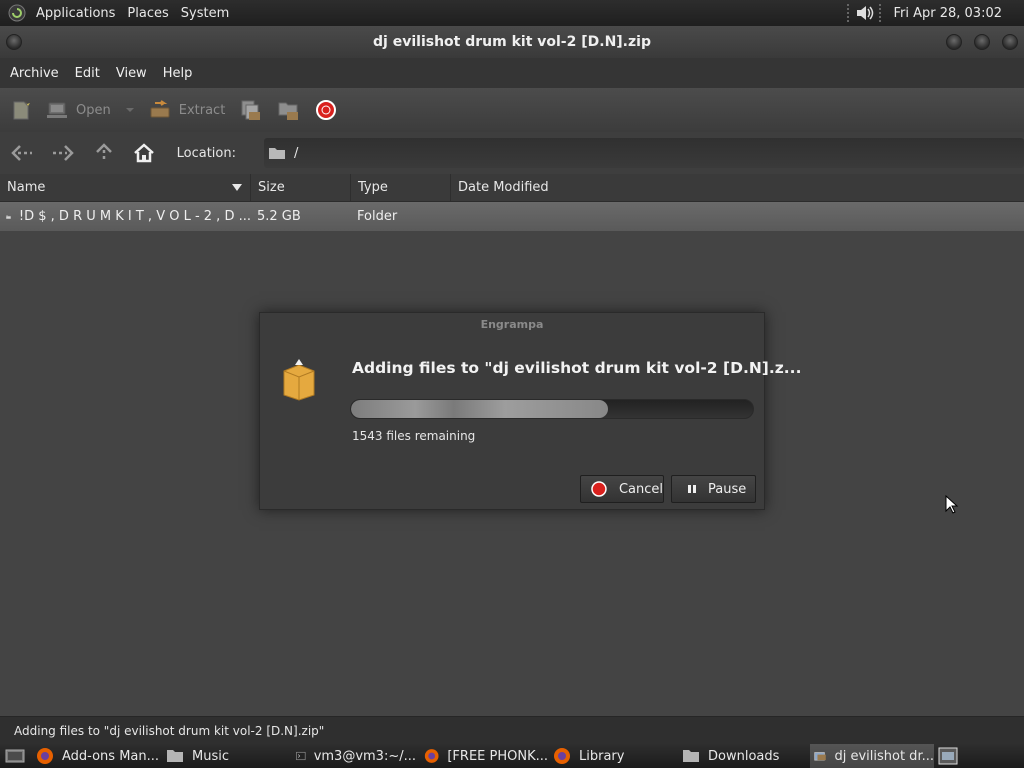 Image resolution: width=1024 pixels, height=768 pixels. I want to click on sort-descending-icon, so click(237, 187).